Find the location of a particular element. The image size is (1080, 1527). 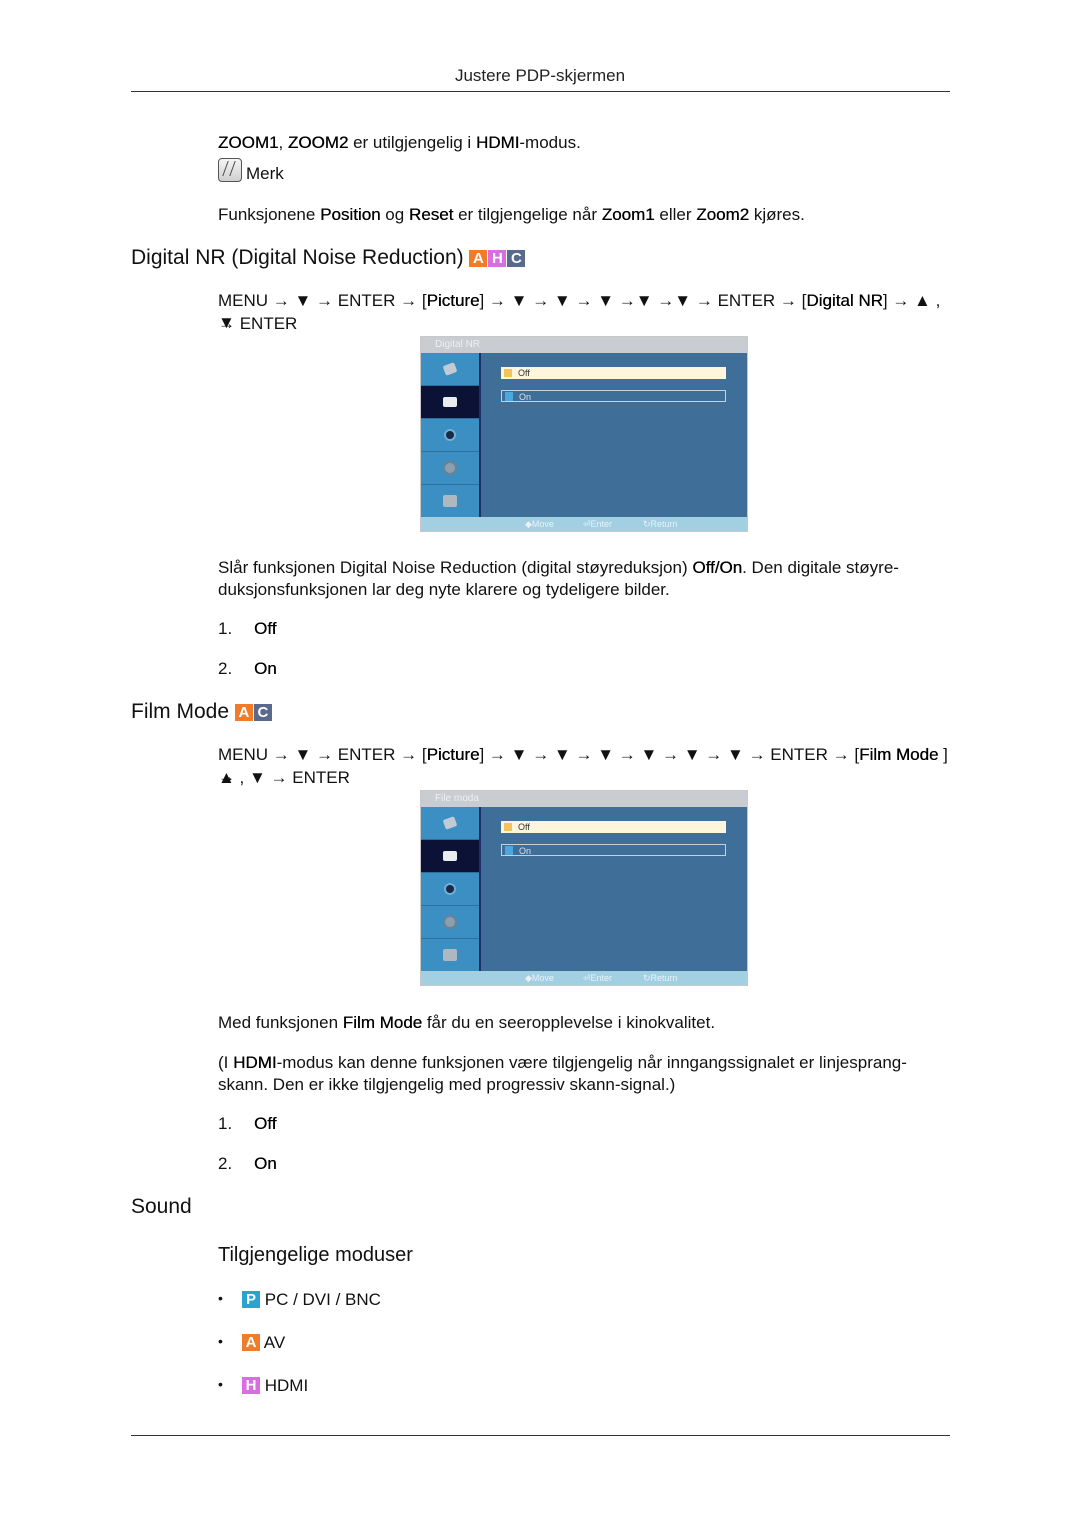

osd-tab-setup is located at coordinates (450, 922).